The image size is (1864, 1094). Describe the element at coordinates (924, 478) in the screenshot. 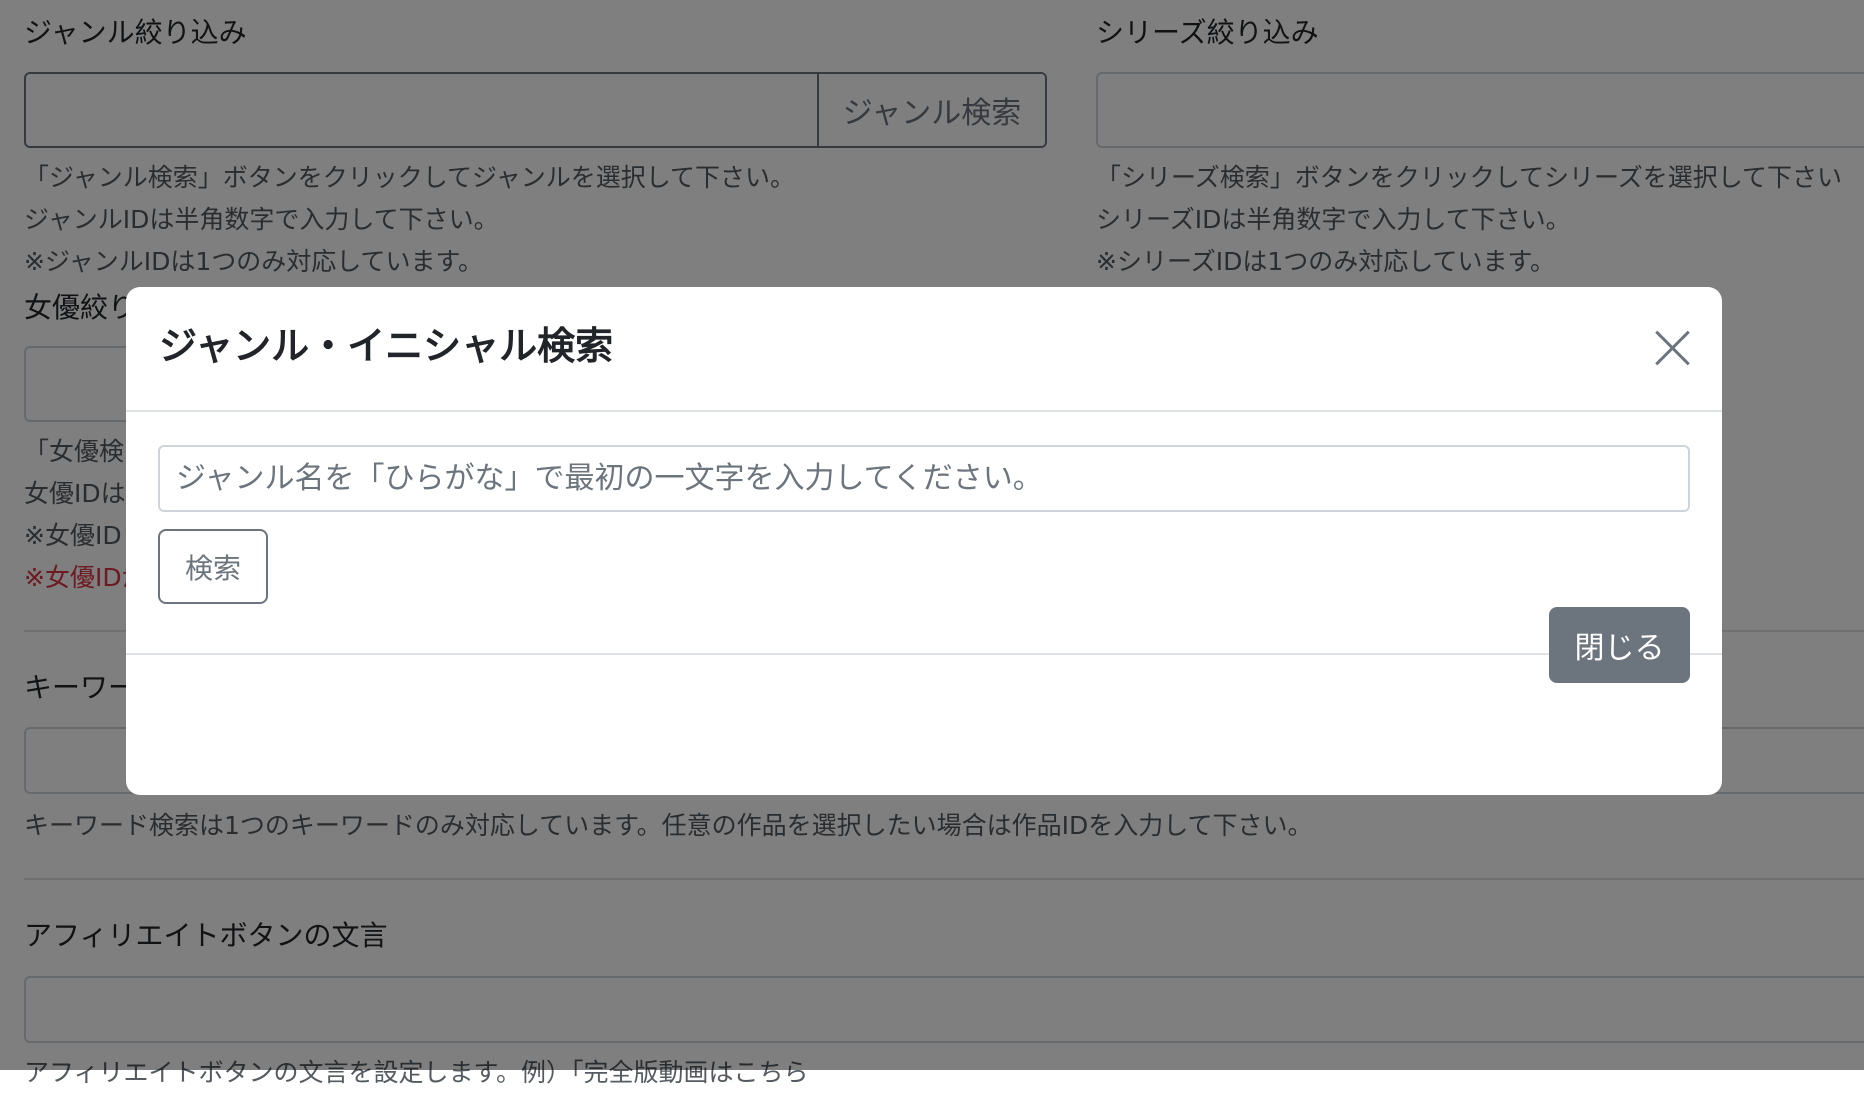

I see `initial-input` at that location.